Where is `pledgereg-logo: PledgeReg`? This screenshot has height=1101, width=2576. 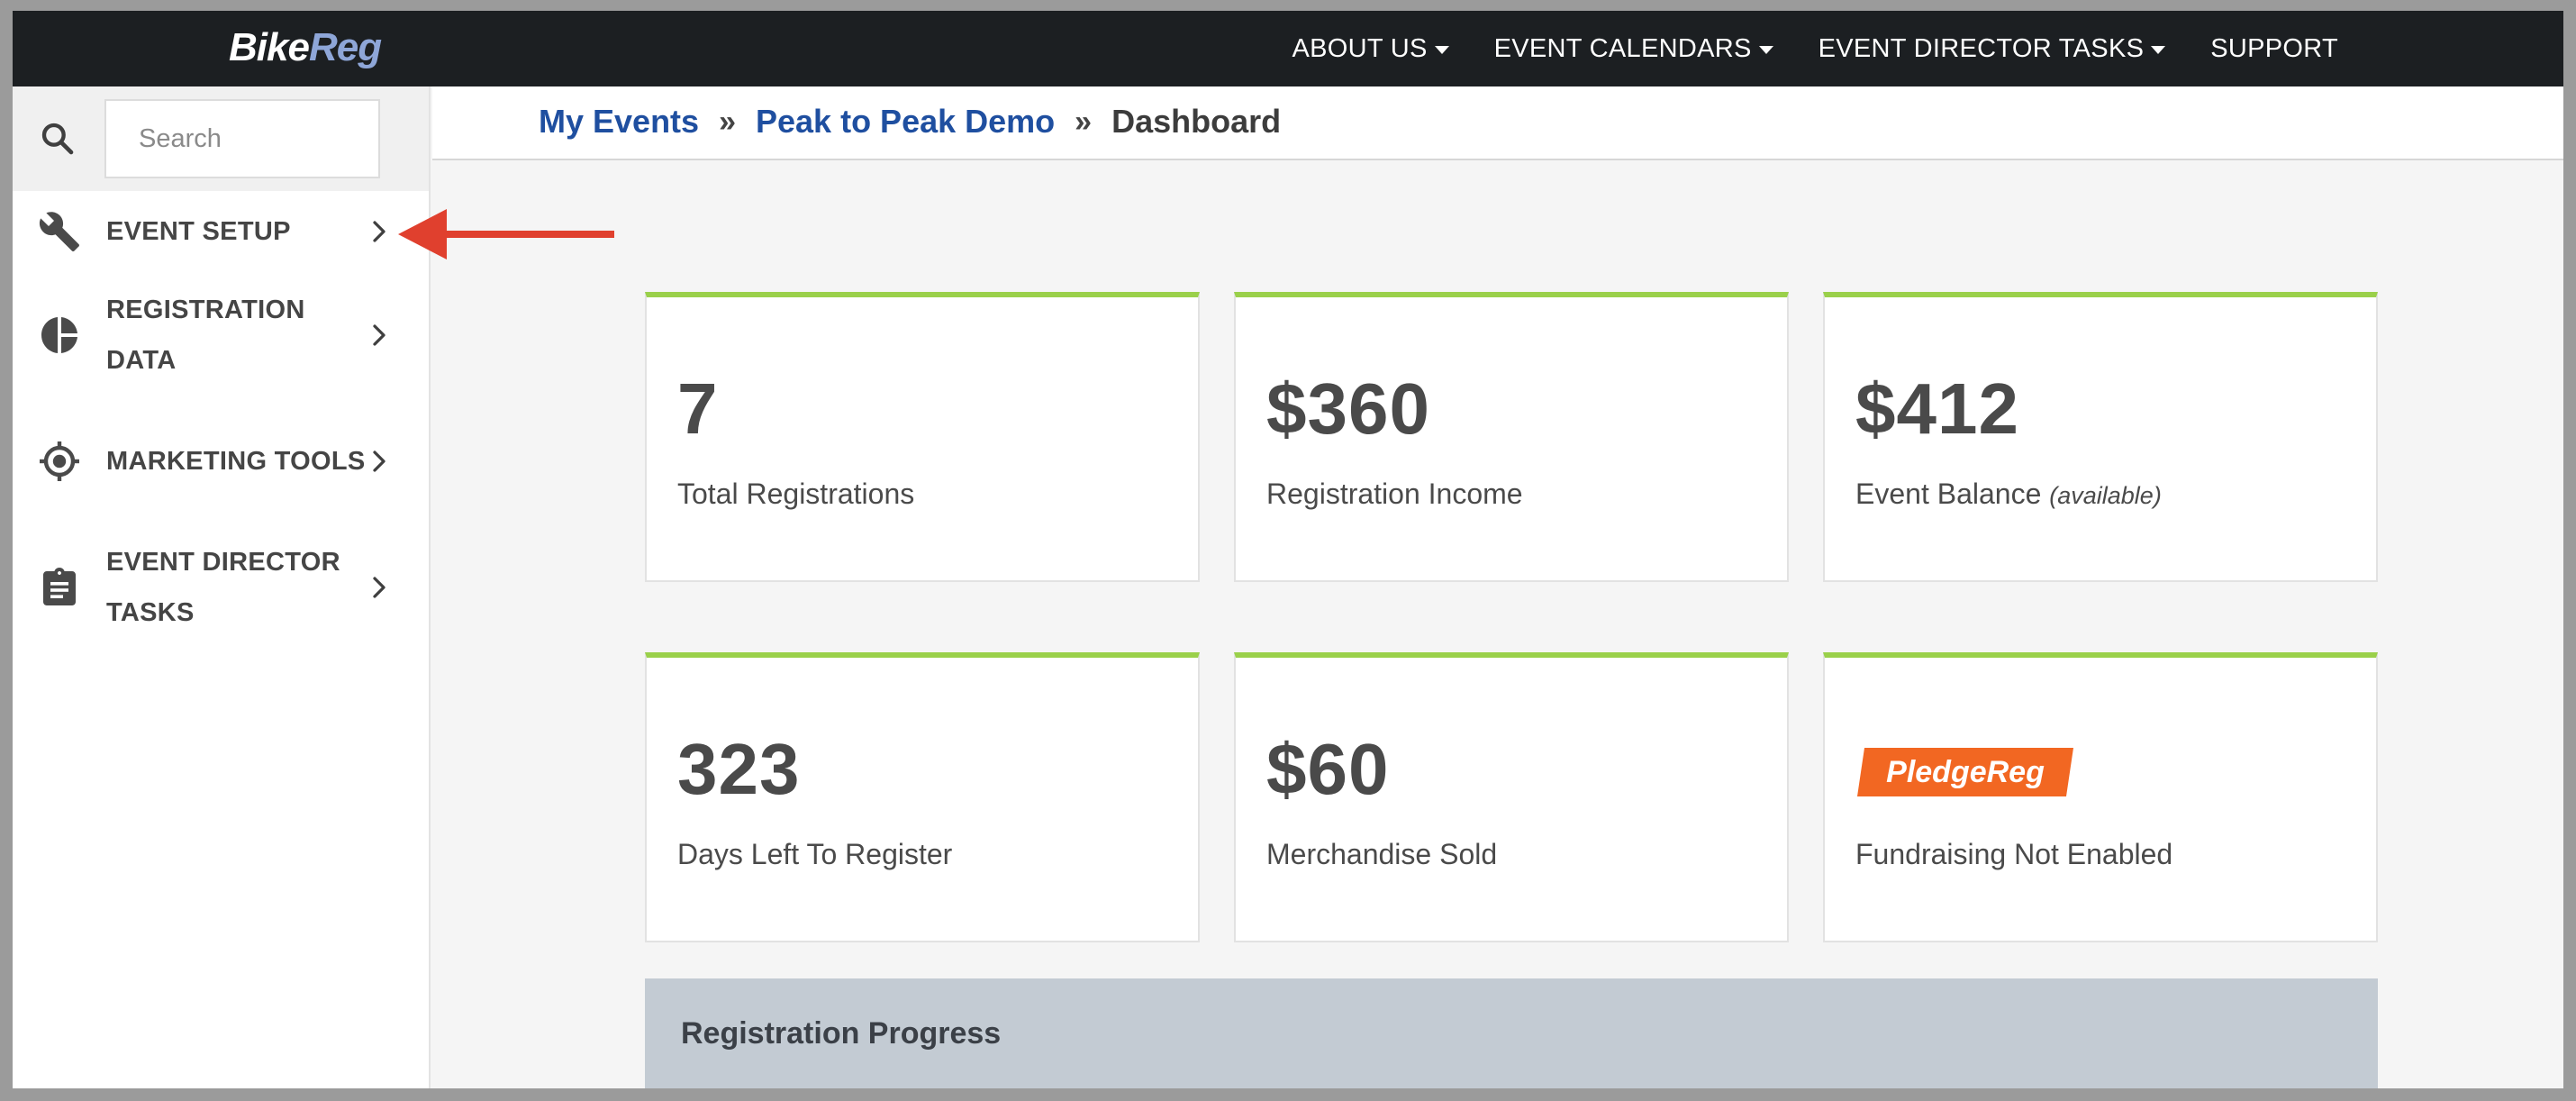 pledgereg-logo: PledgeReg is located at coordinates (1965, 772).